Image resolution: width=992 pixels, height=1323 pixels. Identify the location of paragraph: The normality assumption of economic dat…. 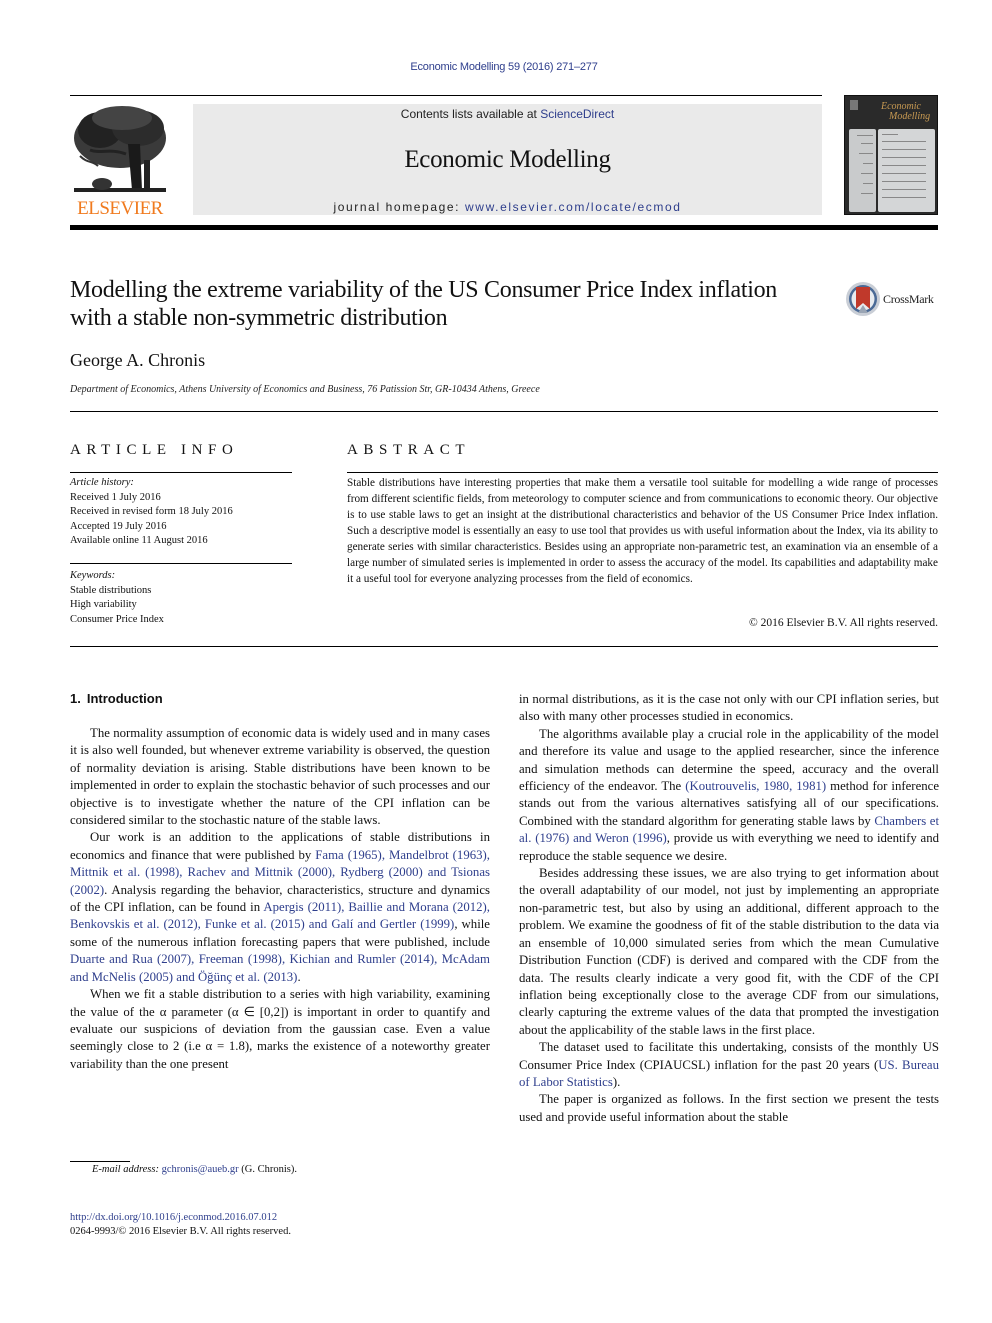
(280, 777).